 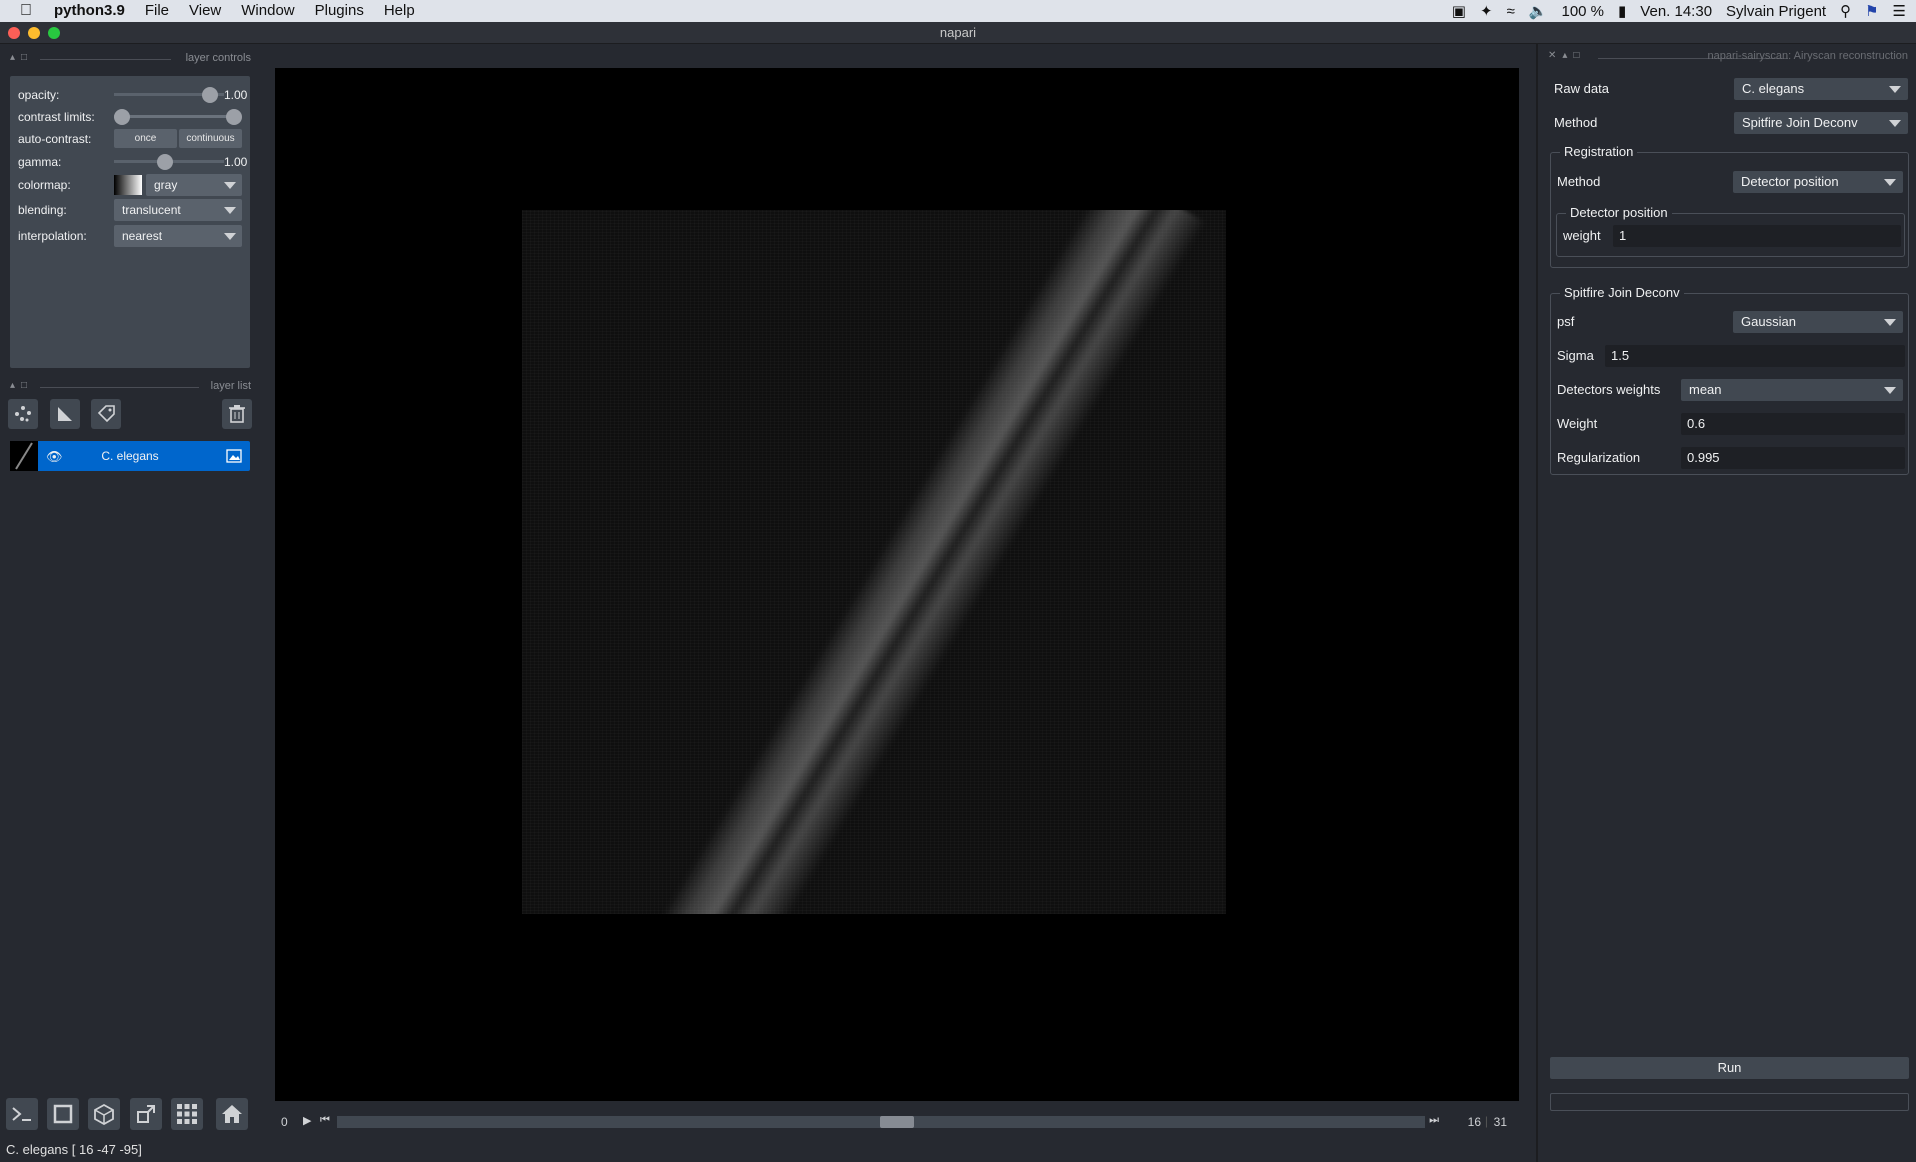 I want to click on home-button, so click(x=232, y=1114).